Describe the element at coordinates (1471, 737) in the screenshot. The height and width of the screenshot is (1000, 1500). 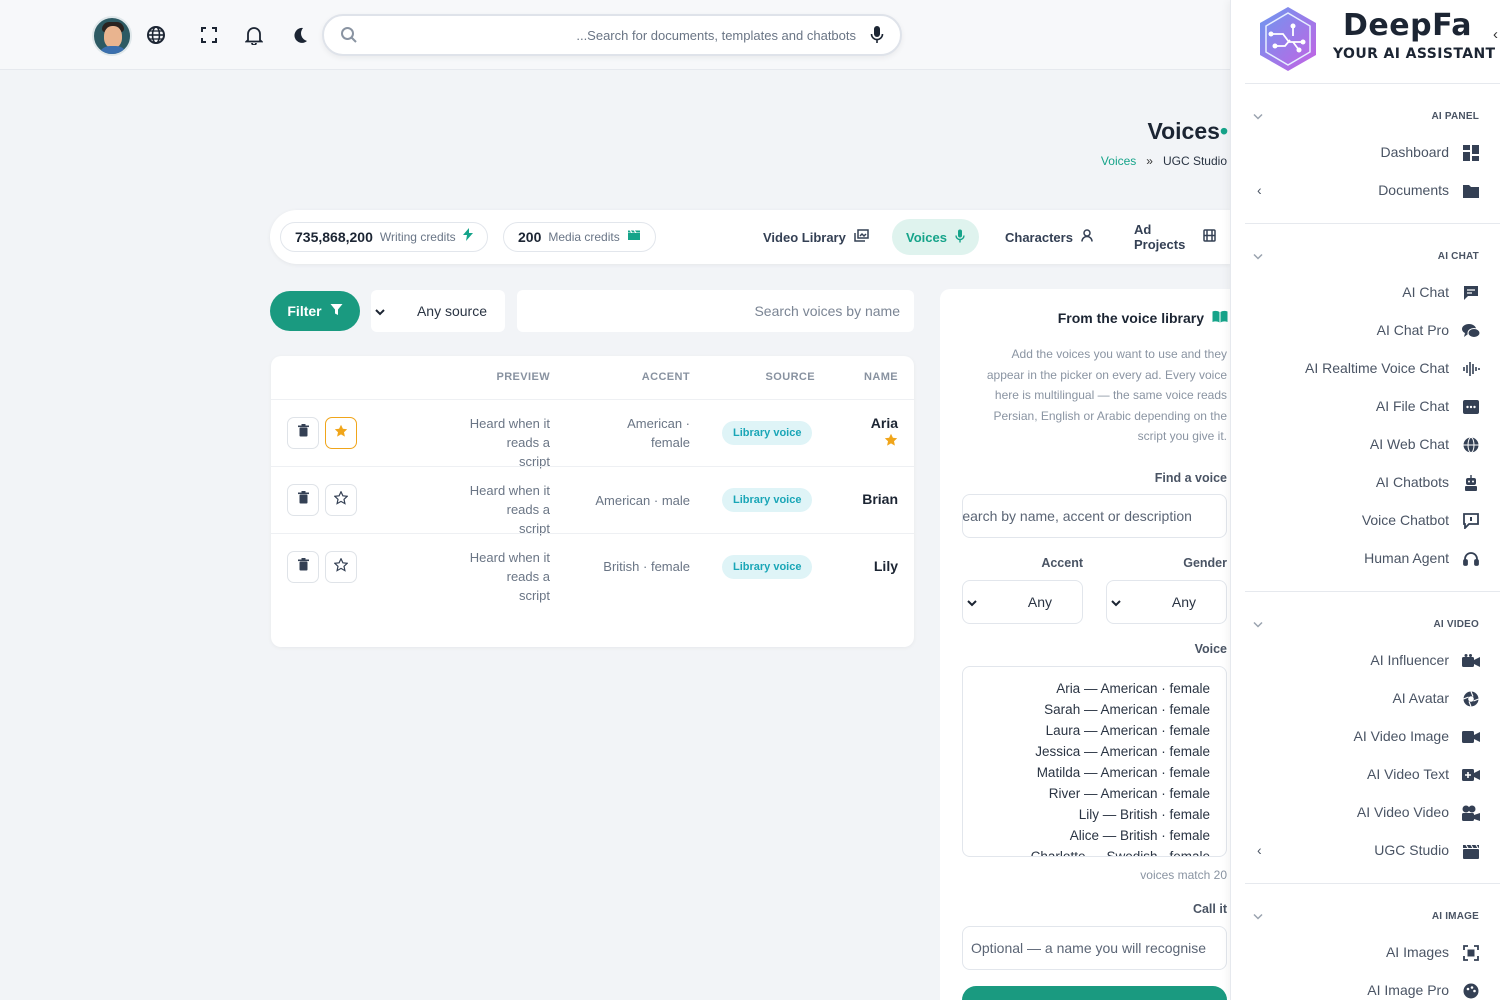
I see `video-icon` at that location.